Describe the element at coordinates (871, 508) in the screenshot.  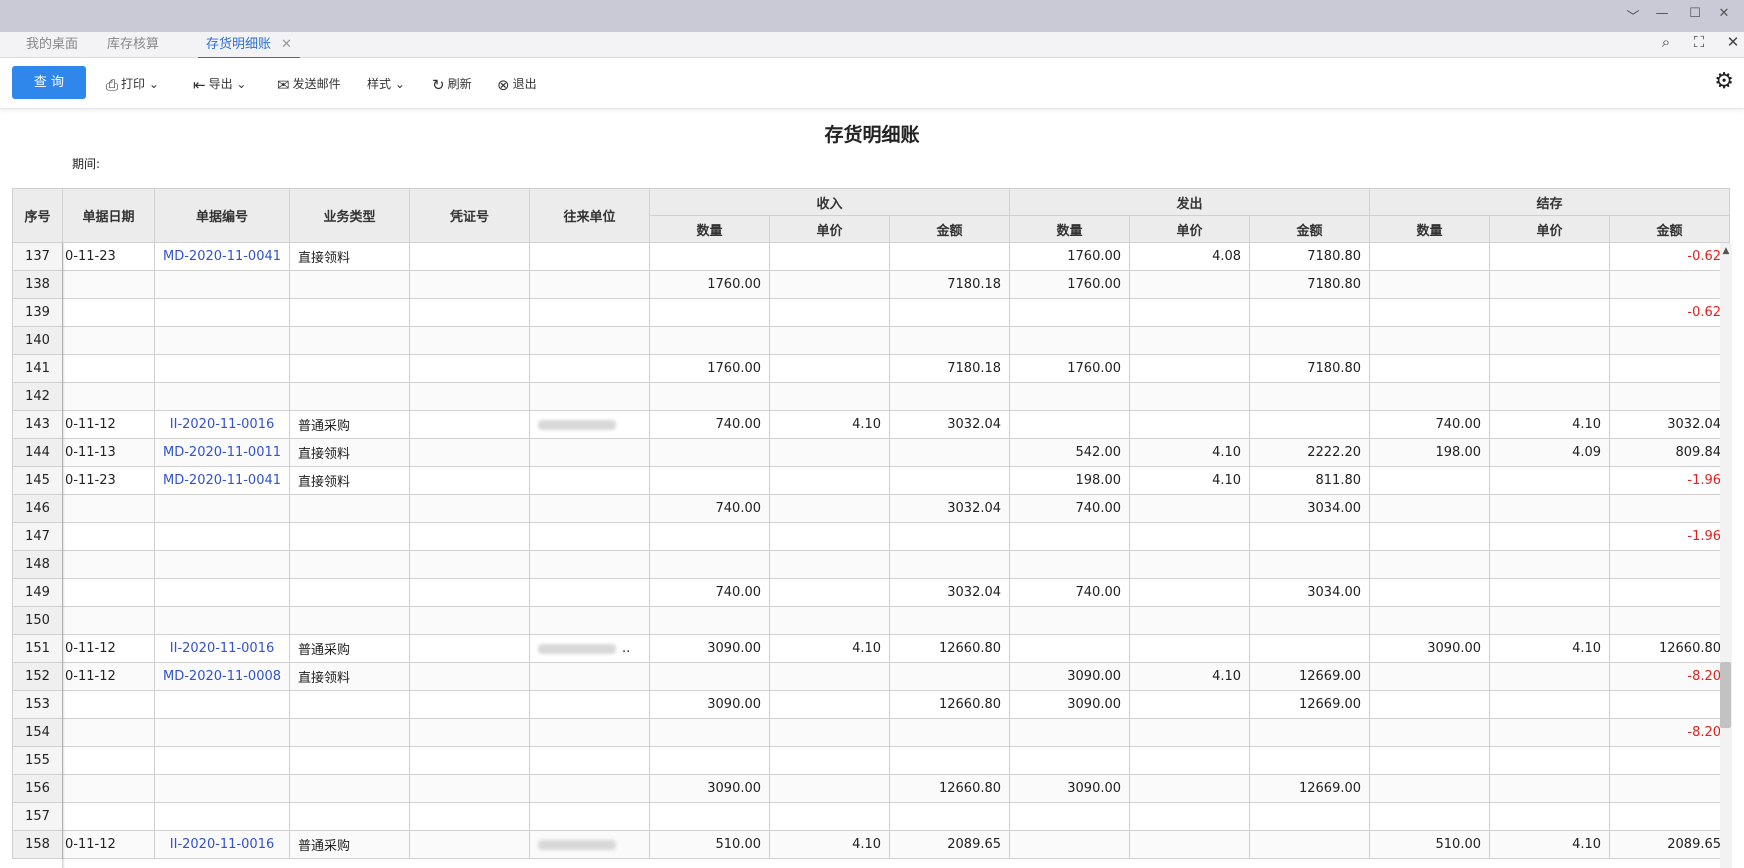
I see `table-row: 146 740.00 3032.04 740.00 3034.00` at that location.